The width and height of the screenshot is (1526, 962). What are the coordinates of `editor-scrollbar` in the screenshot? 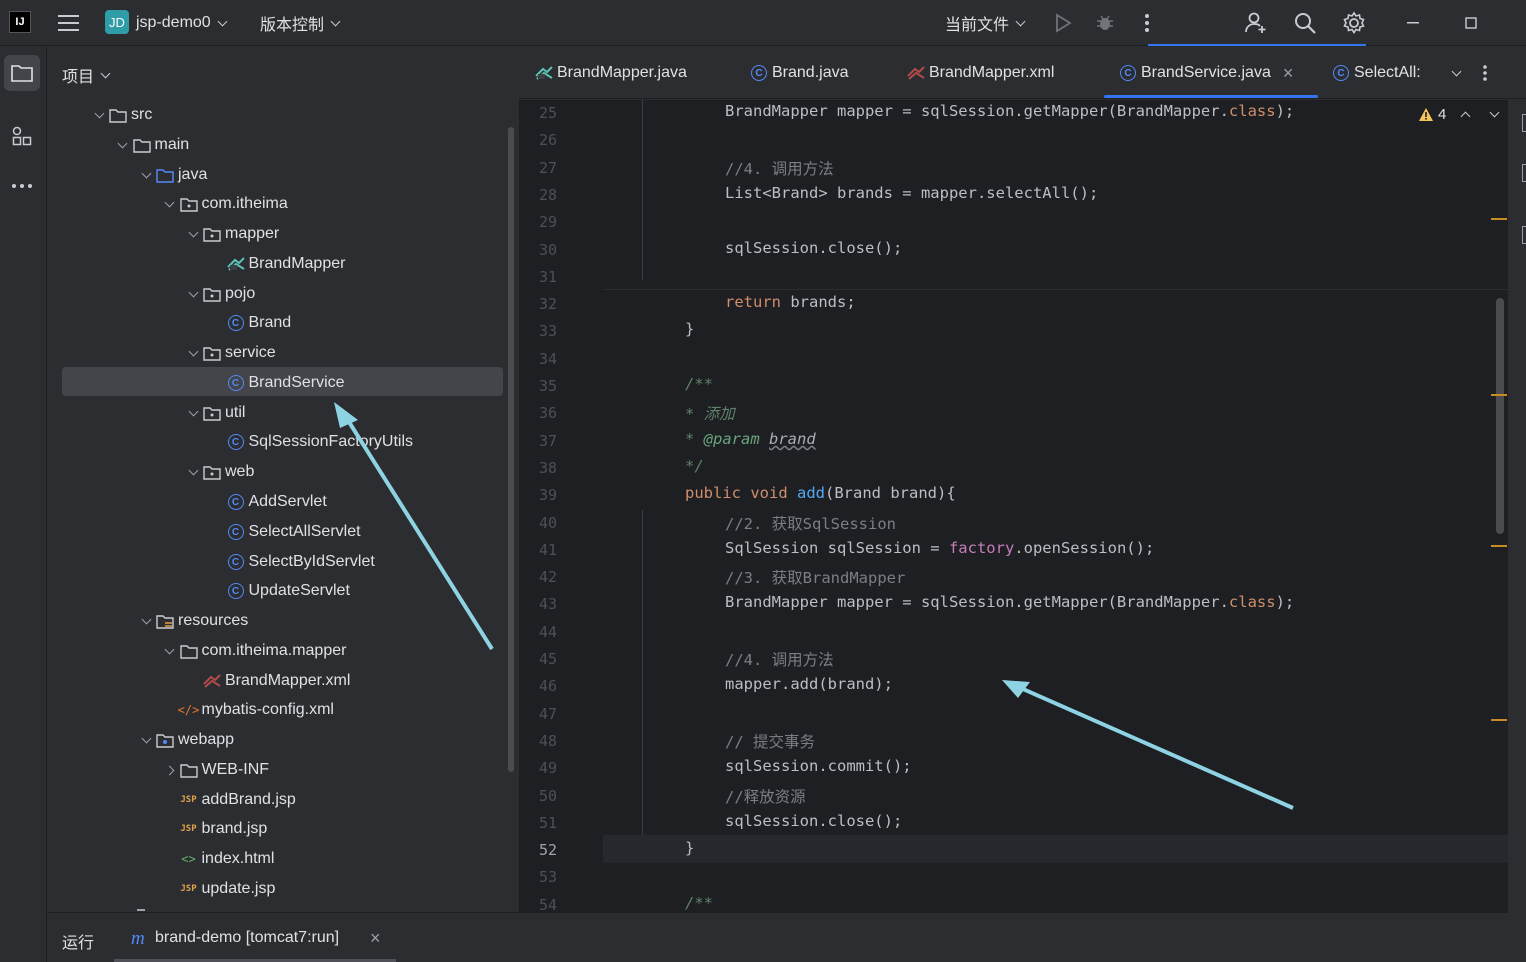 It's located at (1500, 416).